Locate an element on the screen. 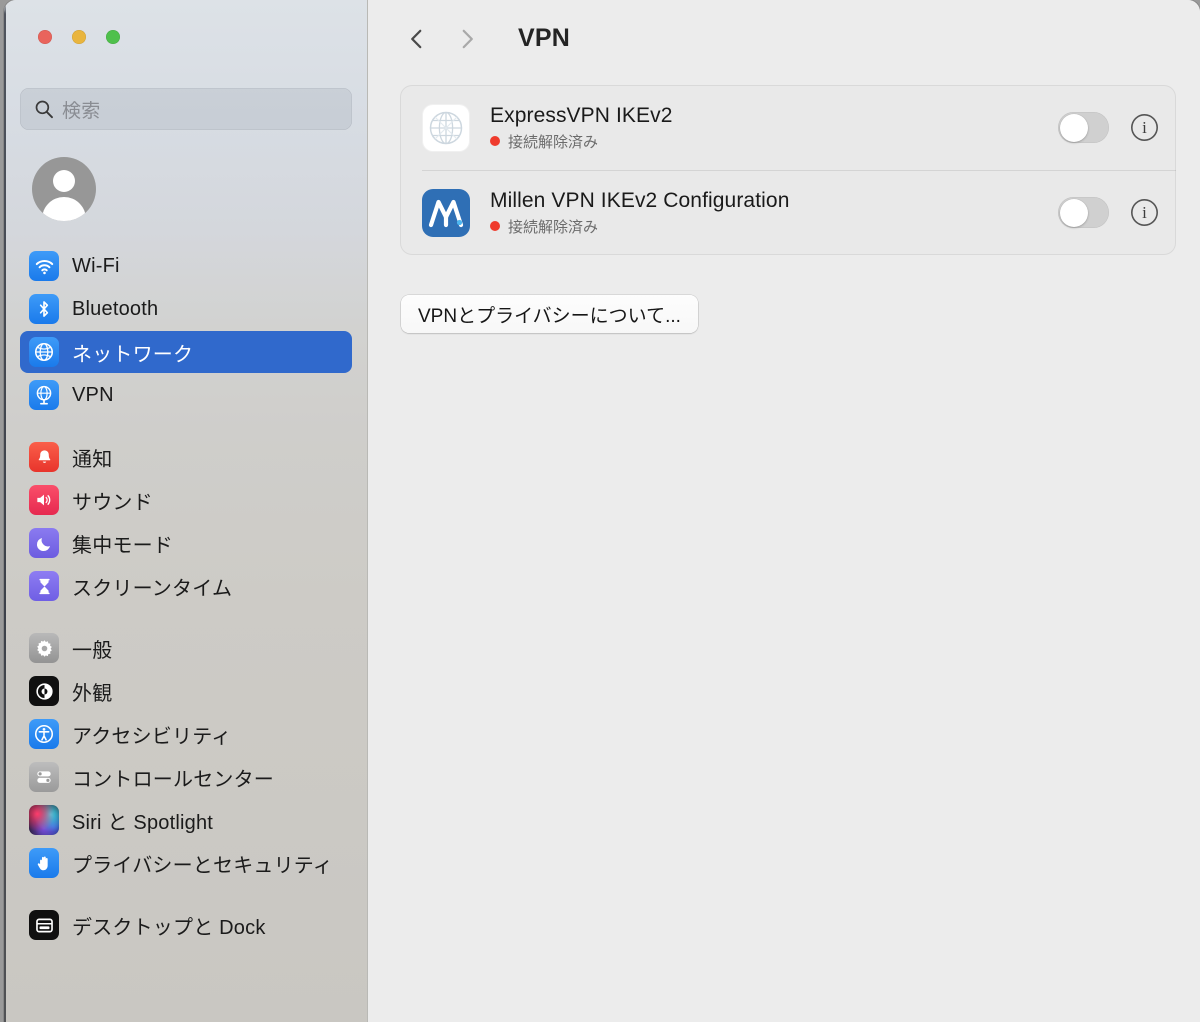 Image resolution: width=1200 pixels, height=1022 pixels. sidebar-item-label: スクリーンタイム is located at coordinates (152, 588).